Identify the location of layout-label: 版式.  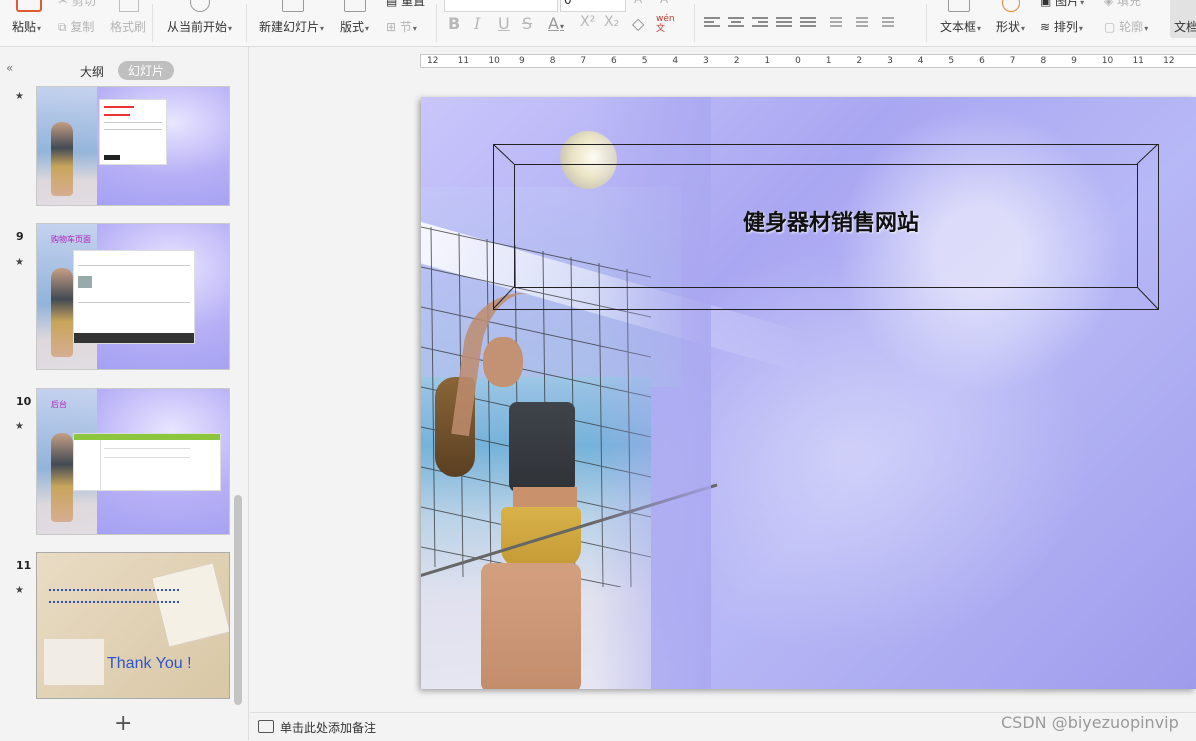
(352, 27).